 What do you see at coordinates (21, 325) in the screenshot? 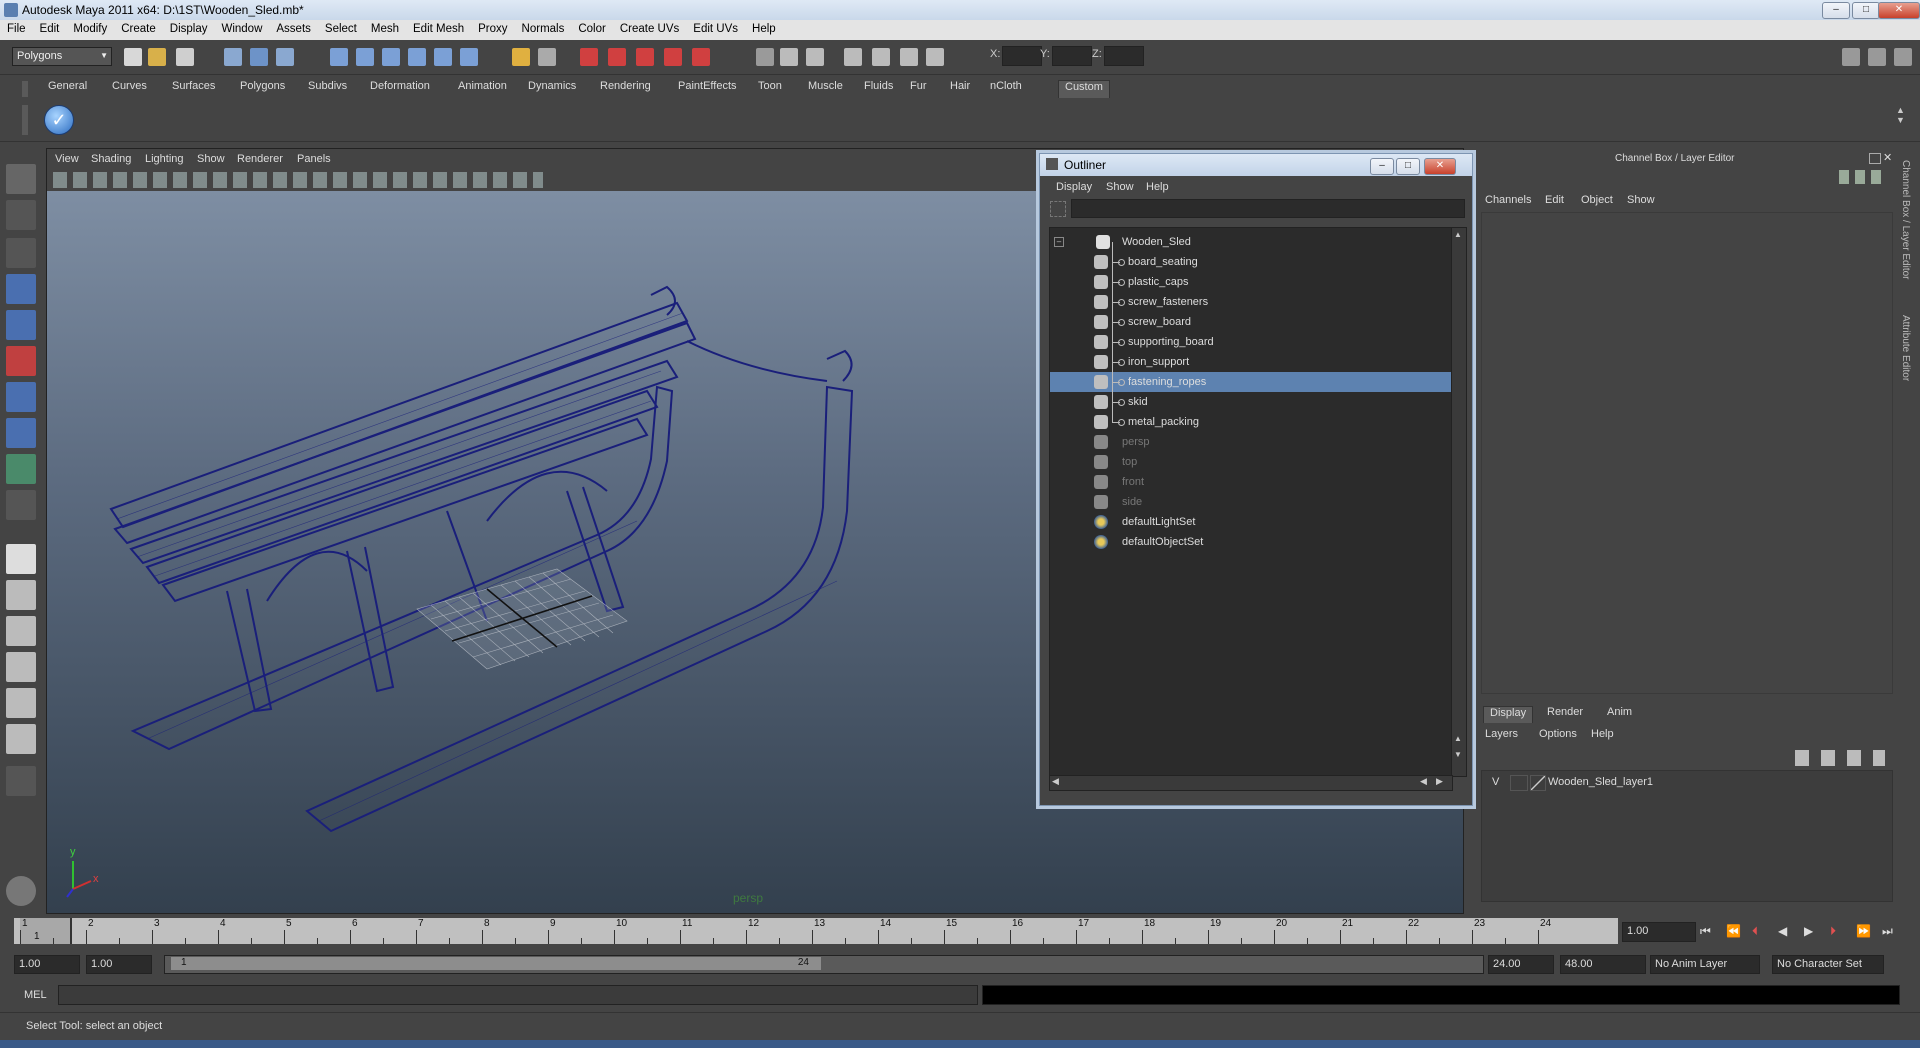
I see `rotate-tool-icon` at bounding box center [21, 325].